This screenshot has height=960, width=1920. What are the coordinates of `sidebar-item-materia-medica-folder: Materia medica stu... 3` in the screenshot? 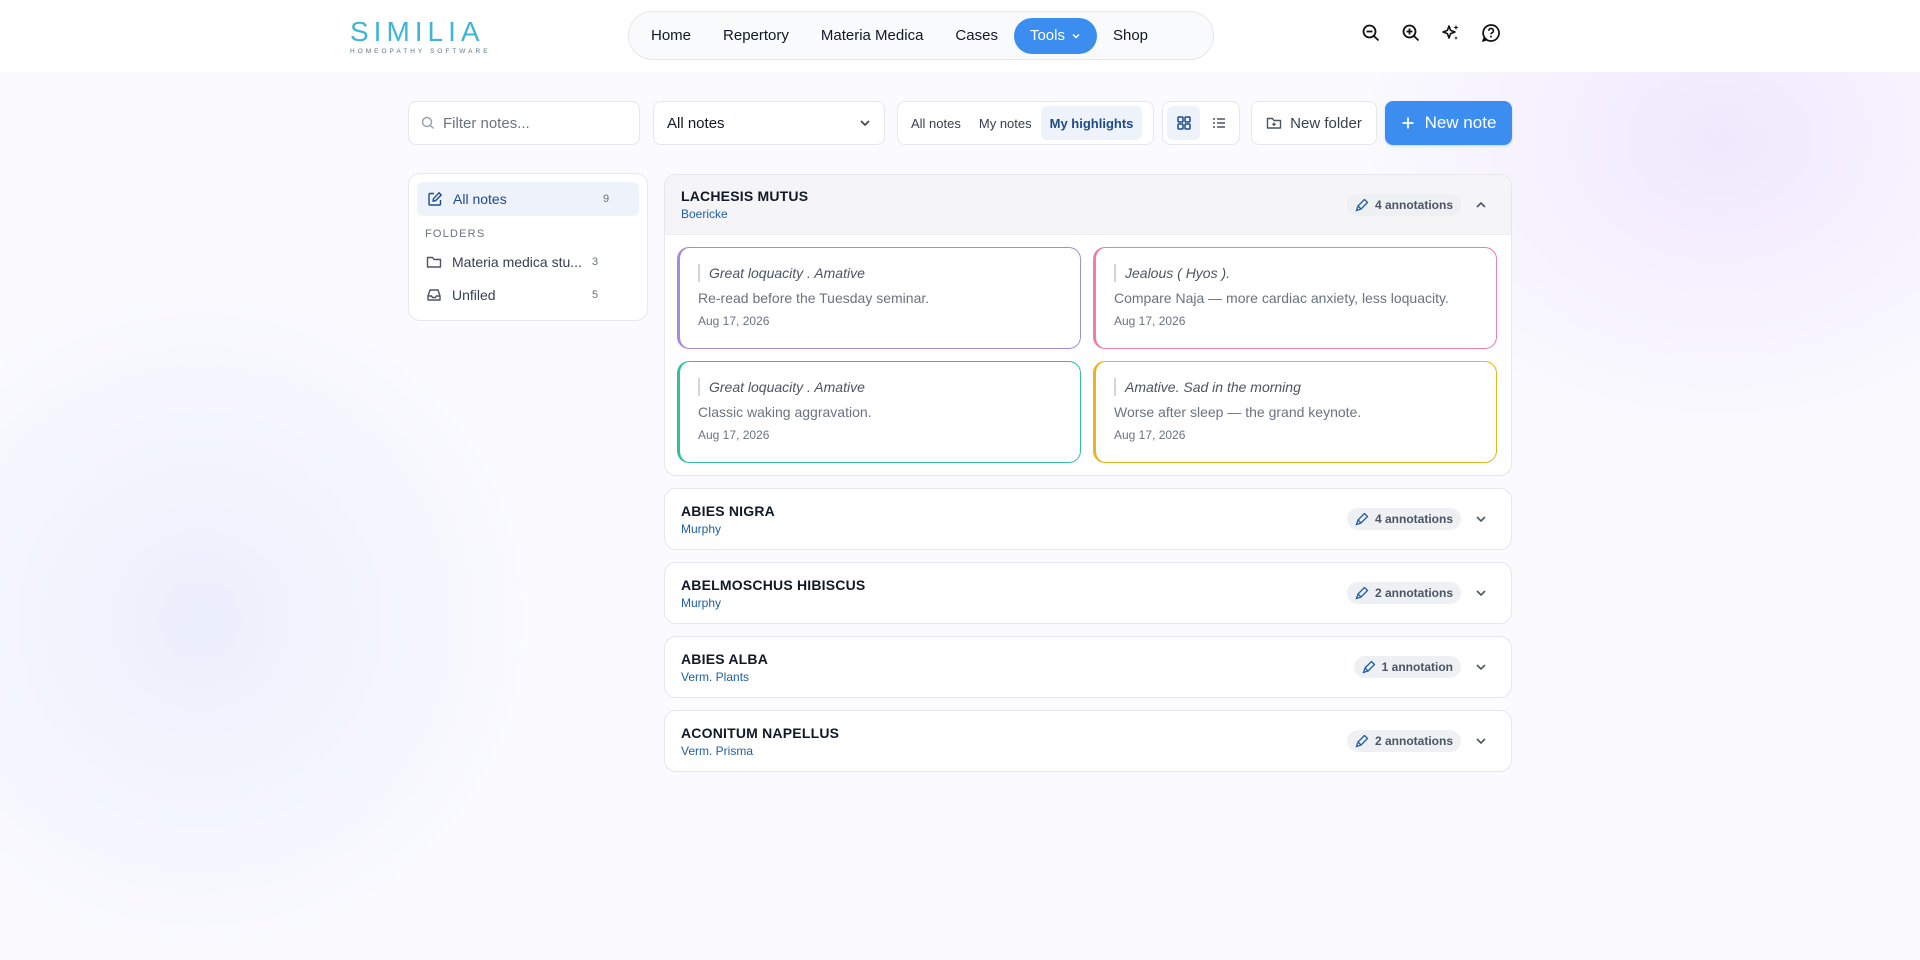 It's located at (528, 262).